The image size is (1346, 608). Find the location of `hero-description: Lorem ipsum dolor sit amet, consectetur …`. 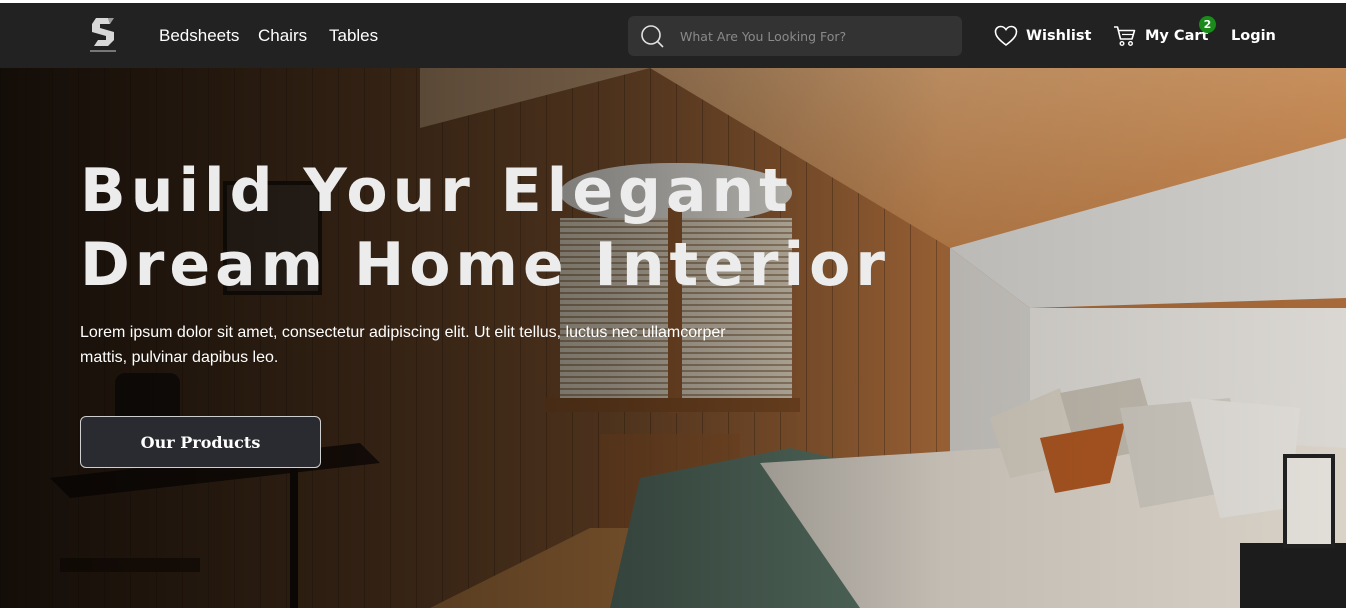

hero-description: Lorem ipsum dolor sit amet, consectetur … is located at coordinates (410, 345).